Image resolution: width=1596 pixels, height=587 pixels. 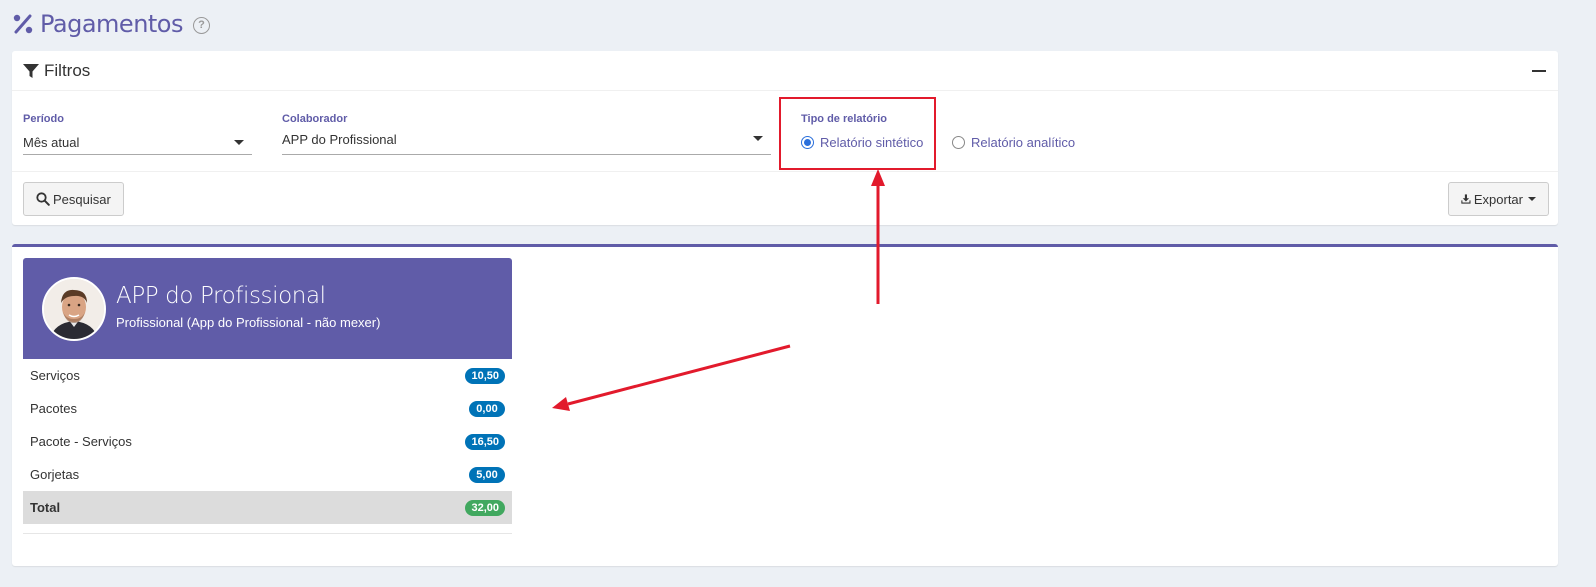 What do you see at coordinates (958, 142) in the screenshot?
I see `radio-button` at bounding box center [958, 142].